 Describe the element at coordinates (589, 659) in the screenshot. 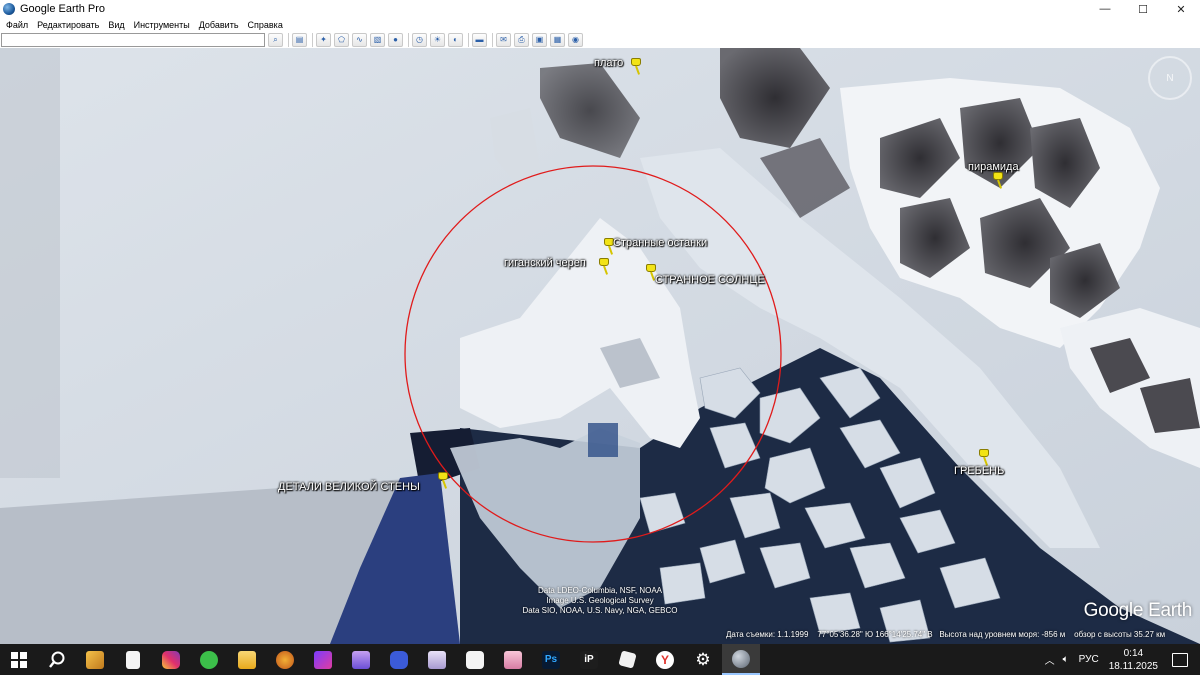

I see `ip-icon: iP` at that location.